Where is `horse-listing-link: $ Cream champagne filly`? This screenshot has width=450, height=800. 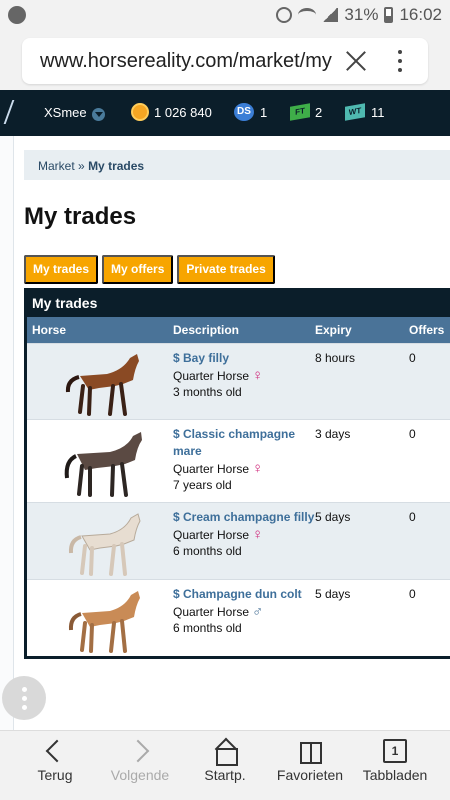 horse-listing-link: $ Cream champagne filly is located at coordinates (243, 517).